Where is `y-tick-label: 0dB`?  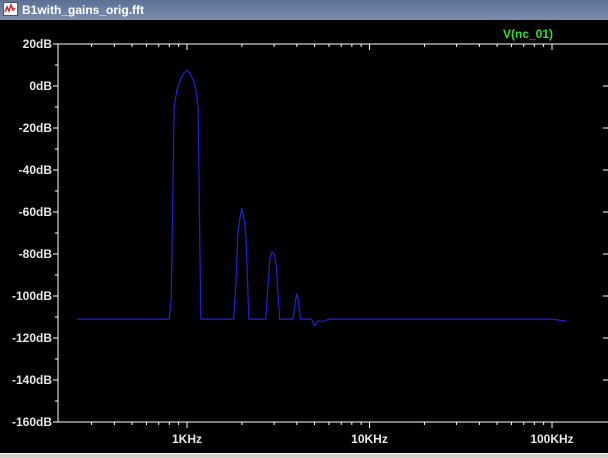 y-tick-label: 0dB is located at coordinates (40, 86).